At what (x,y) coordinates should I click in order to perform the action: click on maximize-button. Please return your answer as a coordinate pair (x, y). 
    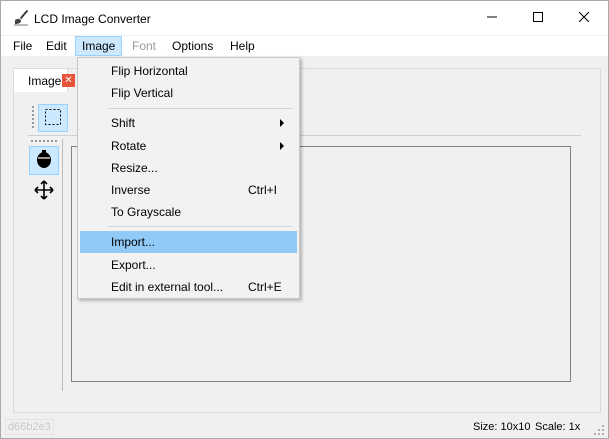
    Looking at the image, I should click on (538, 18).